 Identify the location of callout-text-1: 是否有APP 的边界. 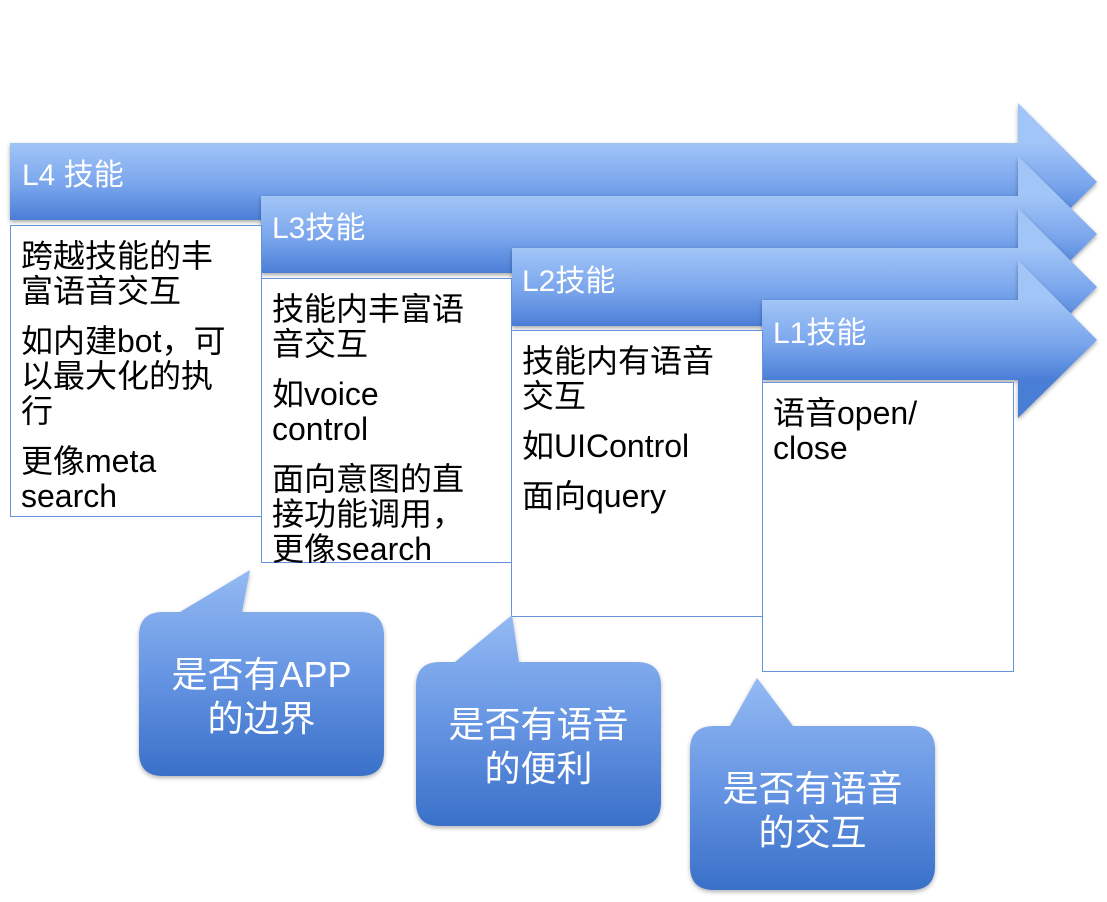
(261, 697).